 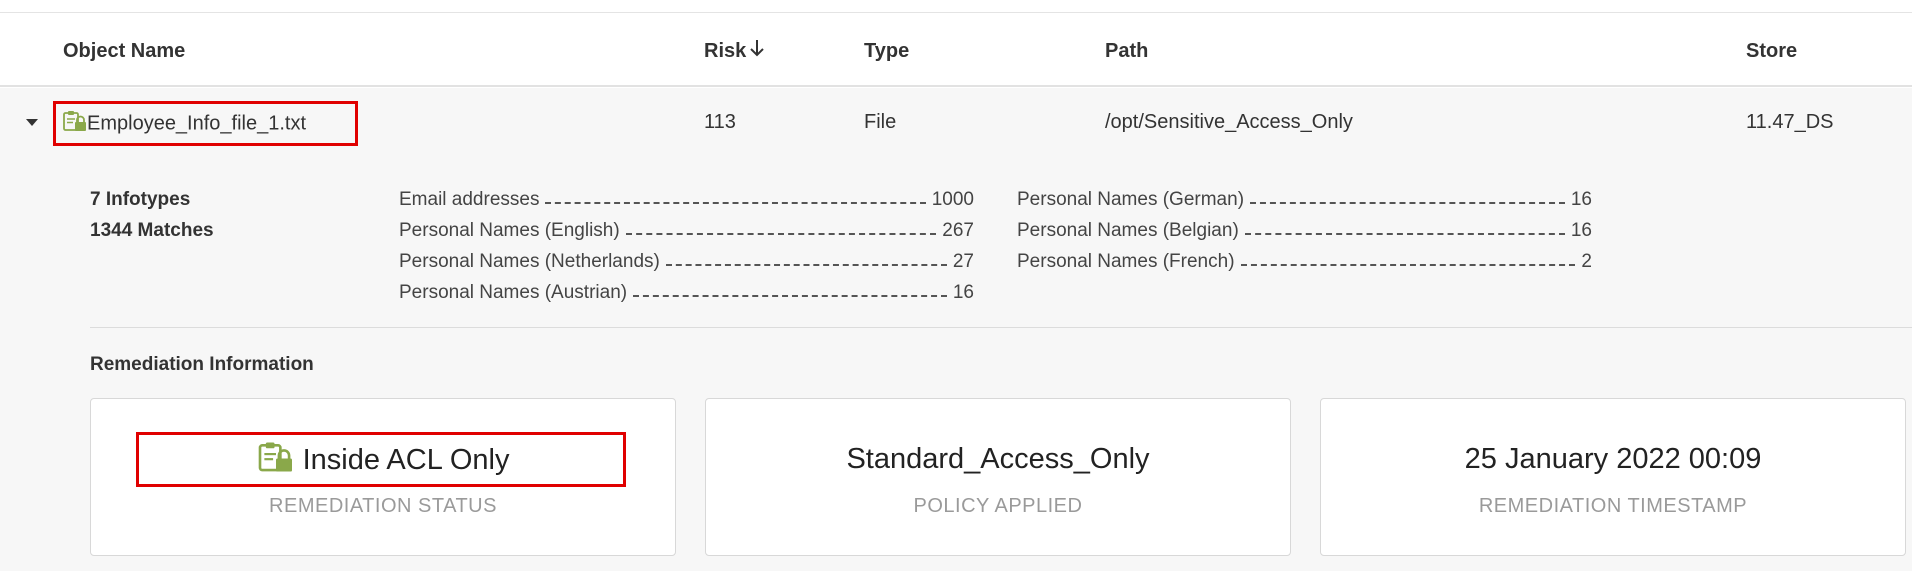 I want to click on list-item: Personal Names (Belgian) 16, so click(x=1304, y=230).